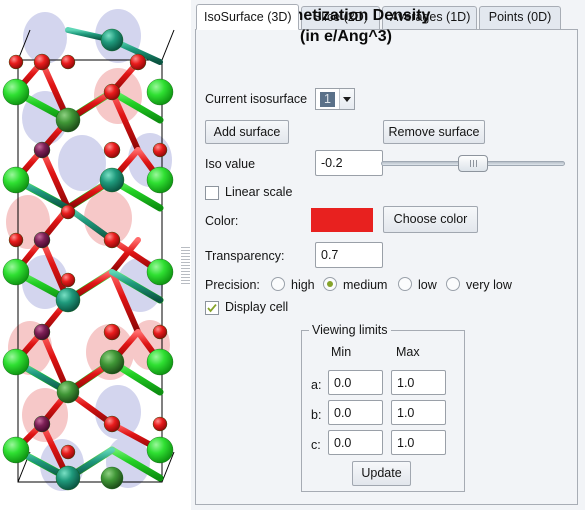 This screenshot has height=510, width=585. What do you see at coordinates (520, 17) in the screenshot?
I see `tab-points-0d: Points (0D)` at bounding box center [520, 17].